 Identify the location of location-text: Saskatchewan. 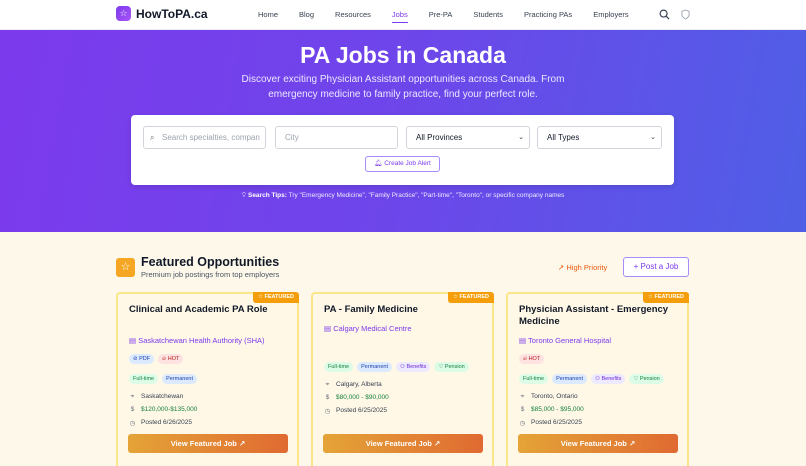
(162, 396).